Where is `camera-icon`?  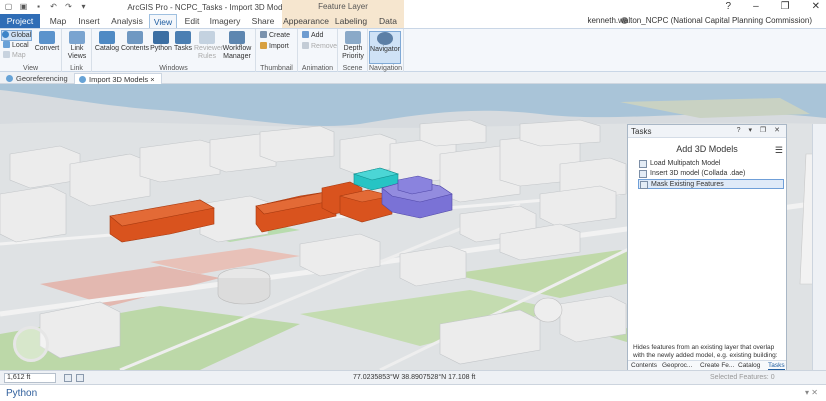
camera-icon is located at coordinates (263, 34).